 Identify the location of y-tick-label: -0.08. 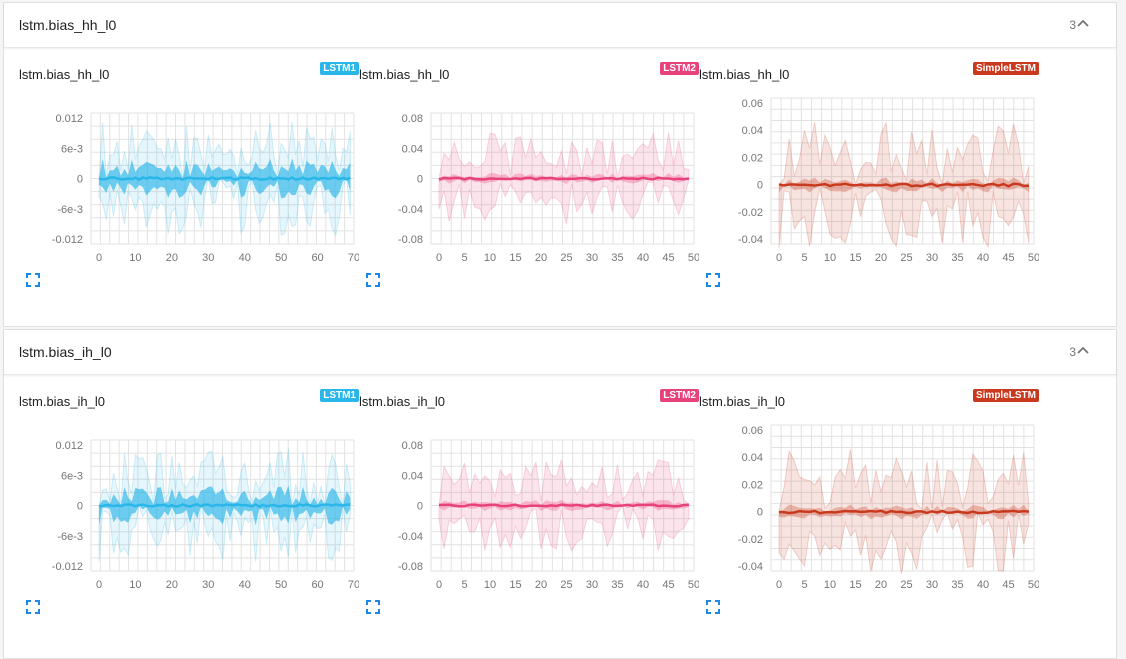
(410, 567).